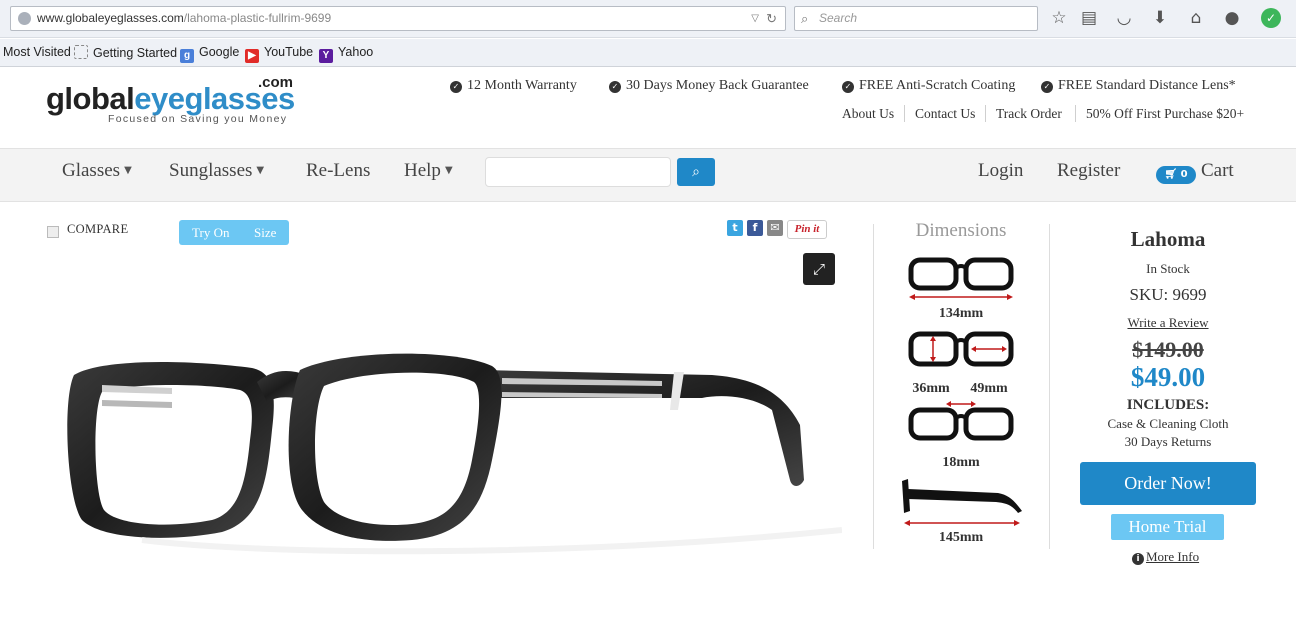 This screenshot has width=1296, height=640. I want to click on lens-height-value: 36mm, so click(931, 388).